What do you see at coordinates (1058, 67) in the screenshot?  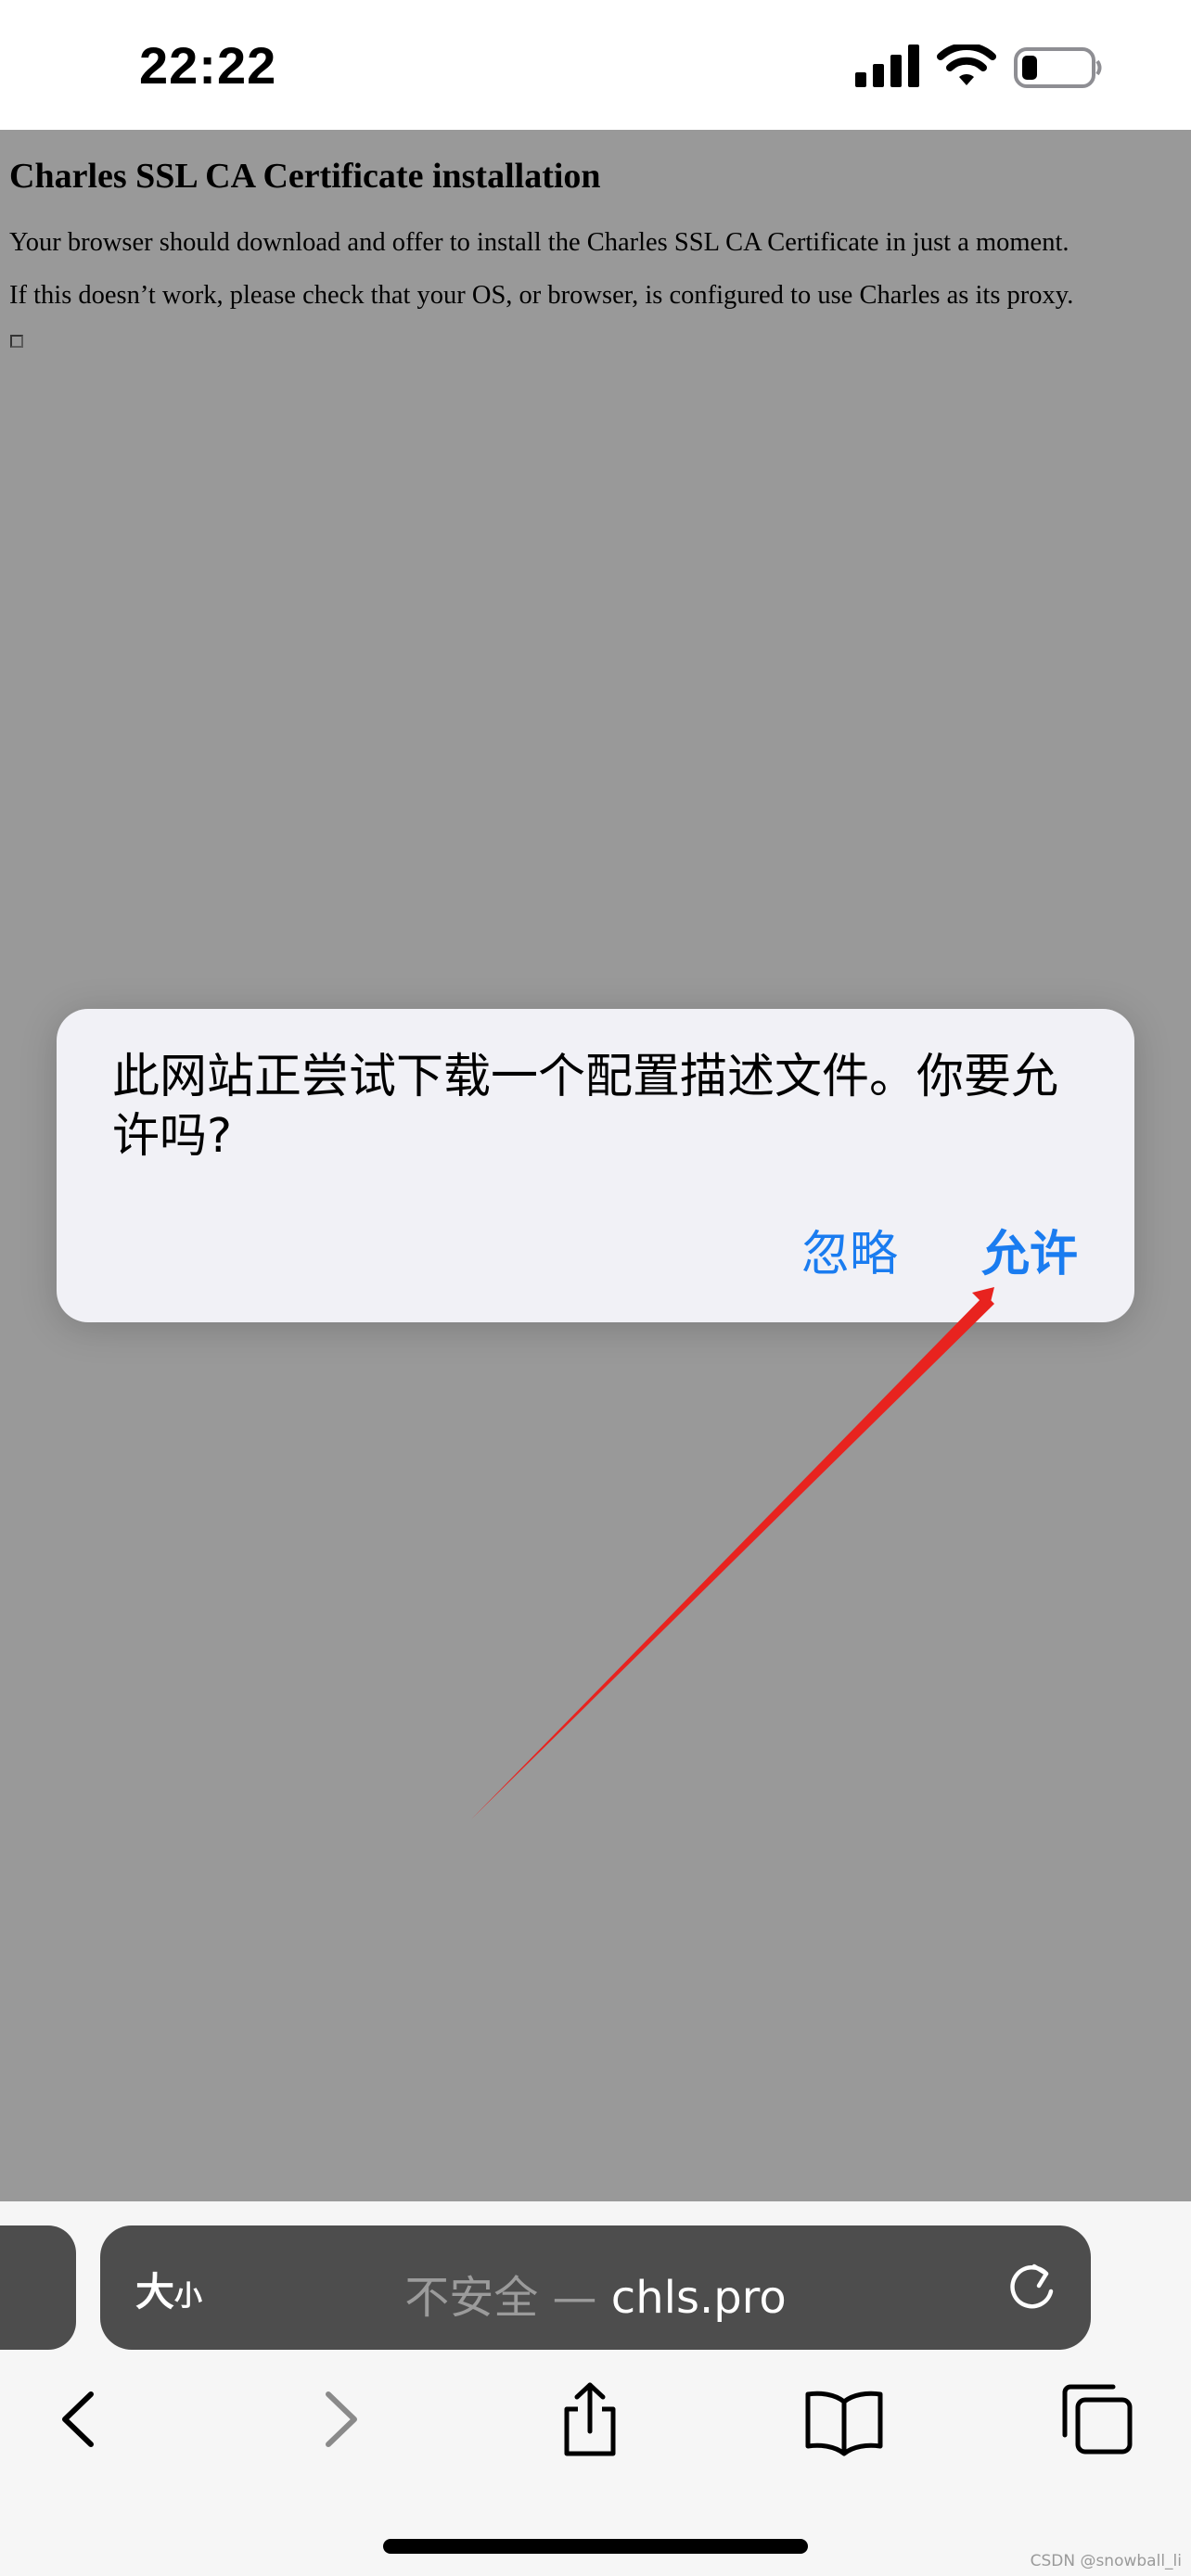 I see `battery-icon` at bounding box center [1058, 67].